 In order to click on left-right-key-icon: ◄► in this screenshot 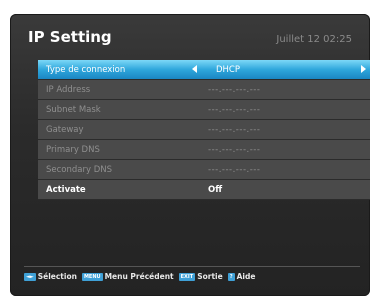, I will do `click(30, 276)`.